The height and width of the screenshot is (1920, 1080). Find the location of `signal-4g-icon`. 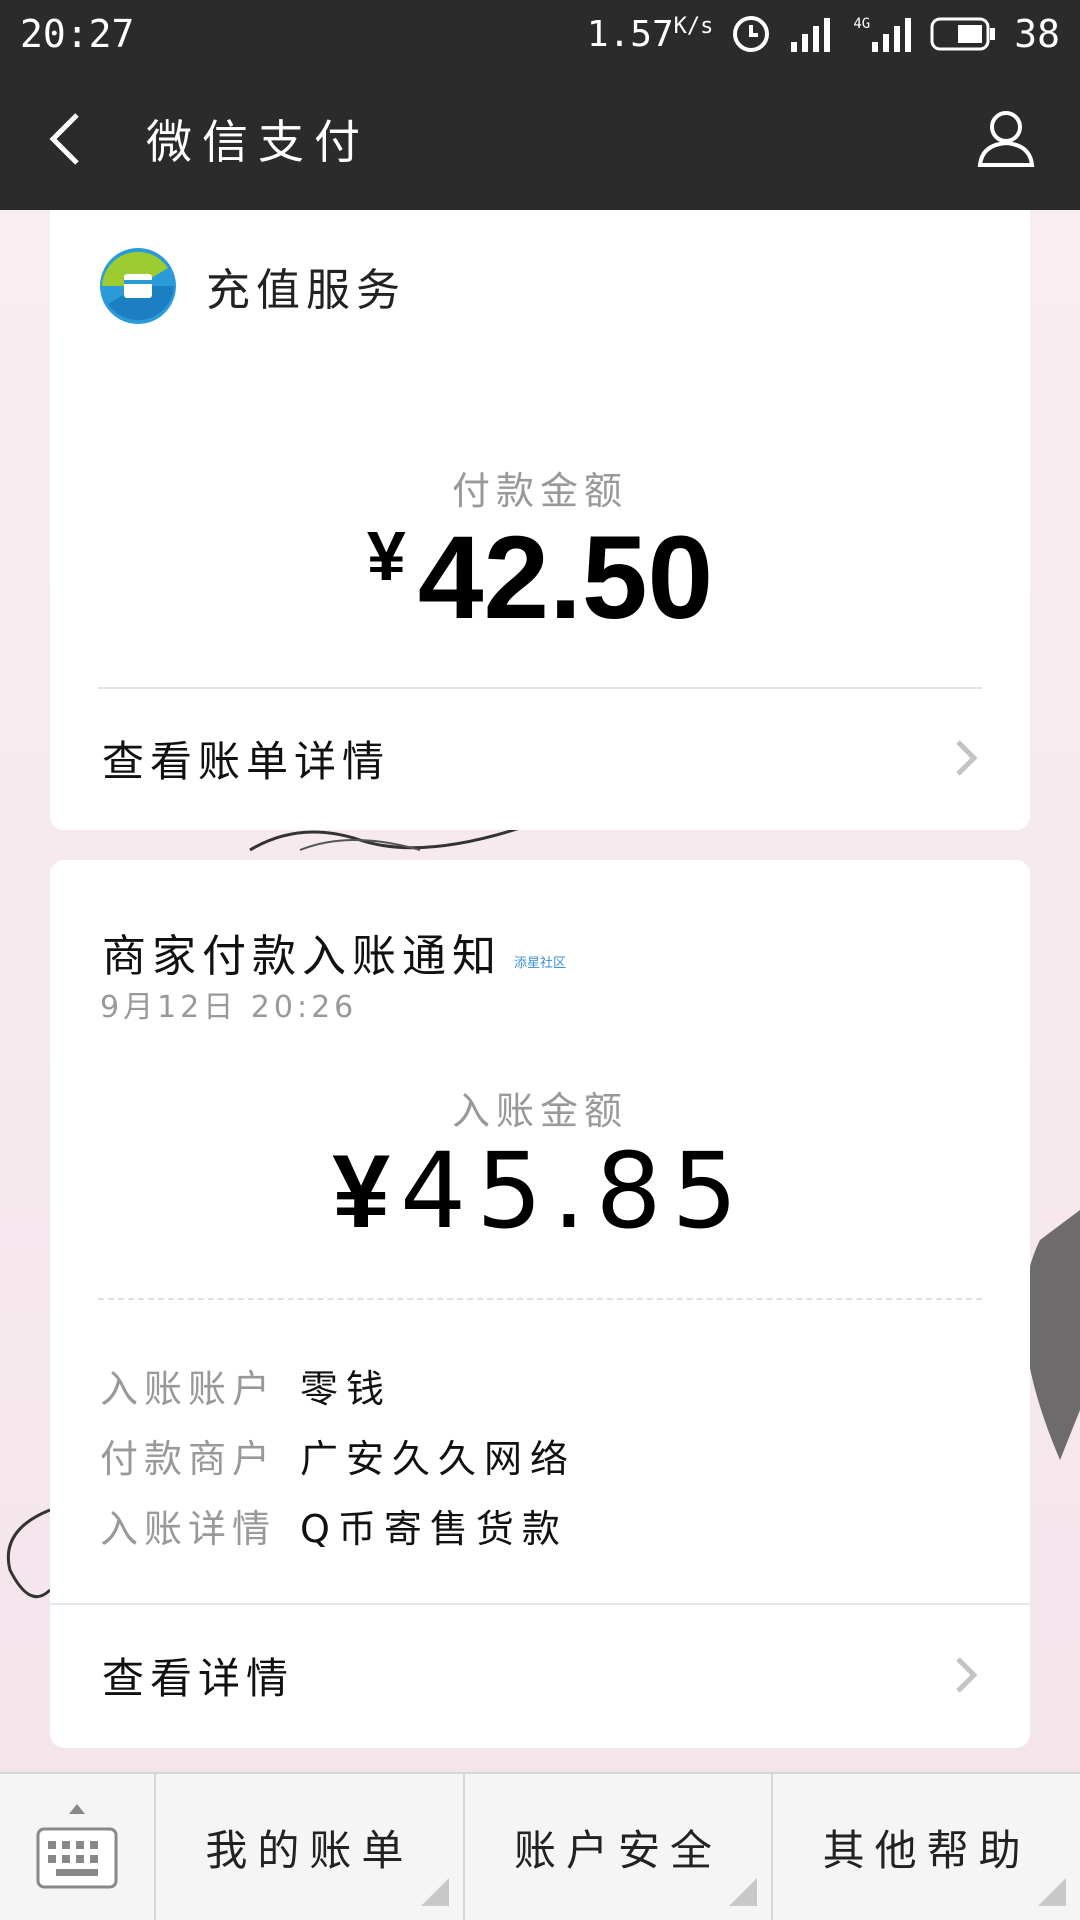

signal-4g-icon is located at coordinates (892, 35).